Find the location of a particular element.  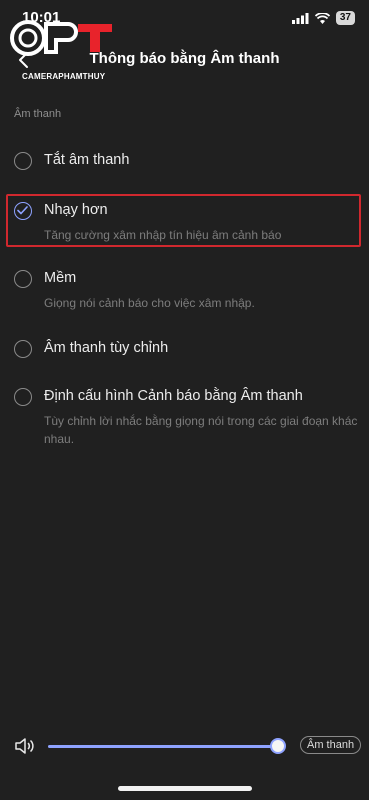

section-label: Âm thanh is located at coordinates (38, 114).